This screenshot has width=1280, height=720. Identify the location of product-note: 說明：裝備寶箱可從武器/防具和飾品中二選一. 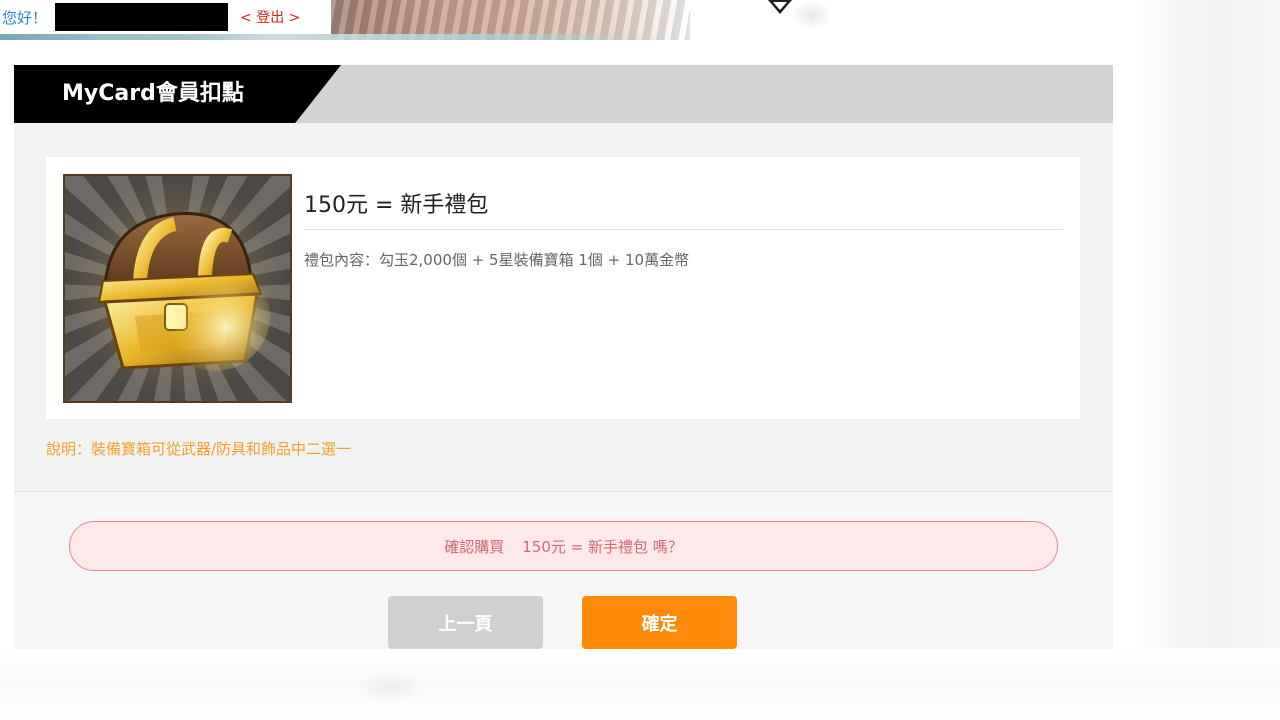
(199, 449).